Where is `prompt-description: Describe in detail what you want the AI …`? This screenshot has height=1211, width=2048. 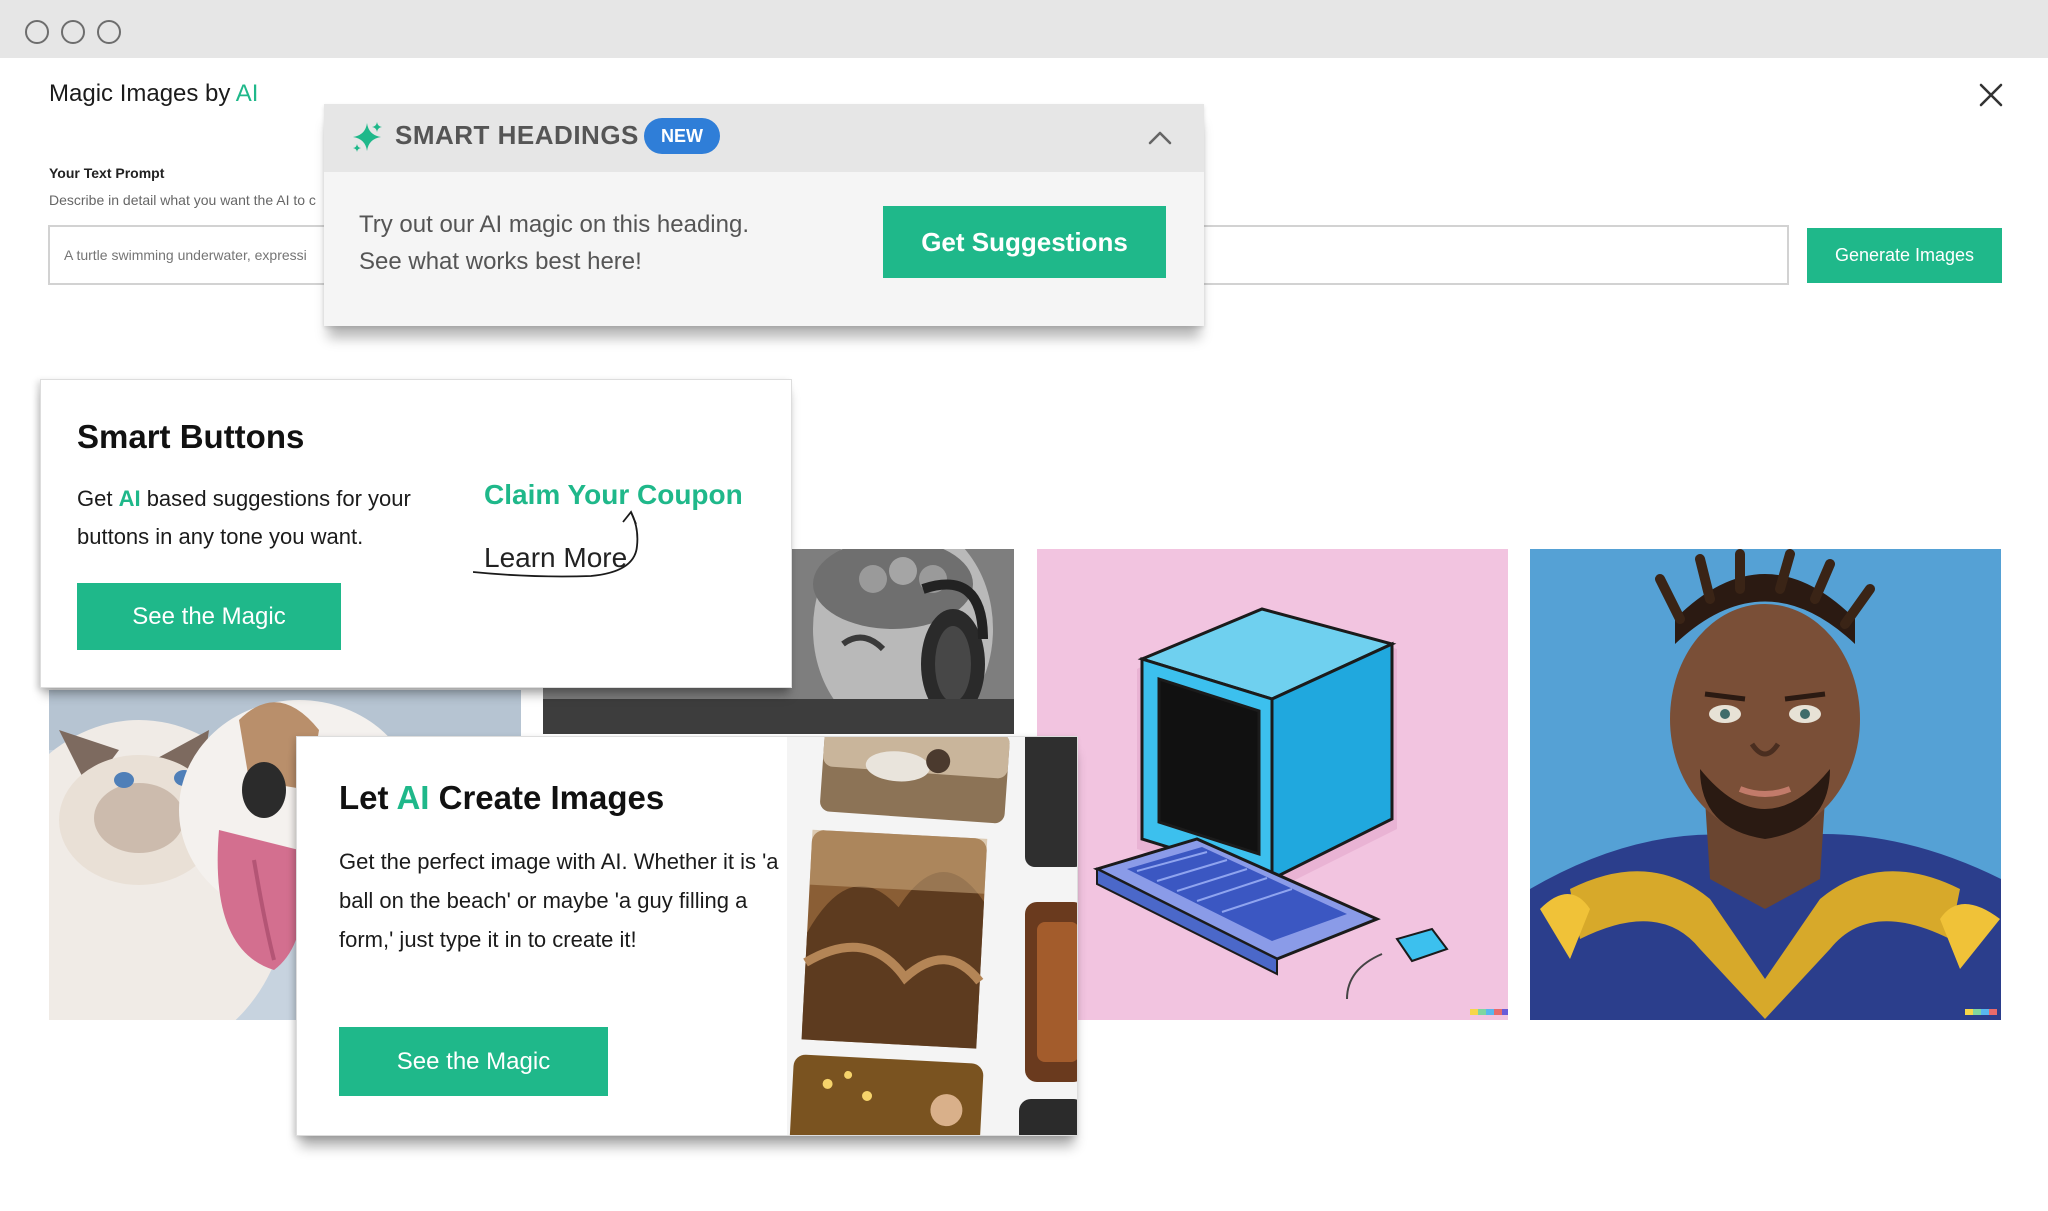
prompt-description: Describe in detail what you want the AI … is located at coordinates (182, 200).